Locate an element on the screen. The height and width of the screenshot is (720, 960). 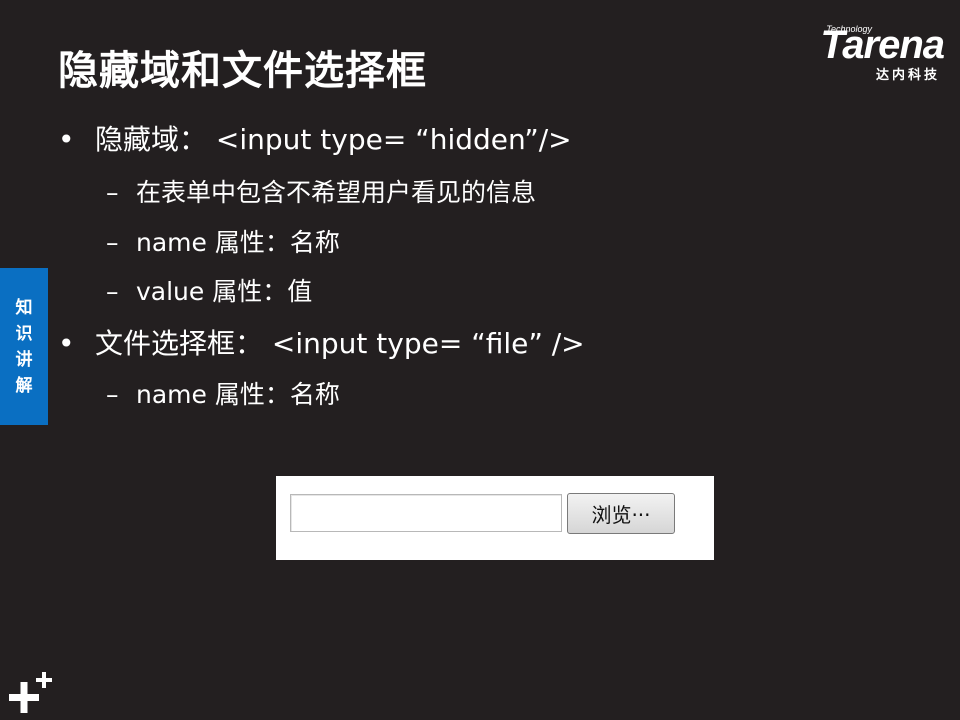
sub-bullet-text: value 属性：值 is located at coordinates (224, 291).